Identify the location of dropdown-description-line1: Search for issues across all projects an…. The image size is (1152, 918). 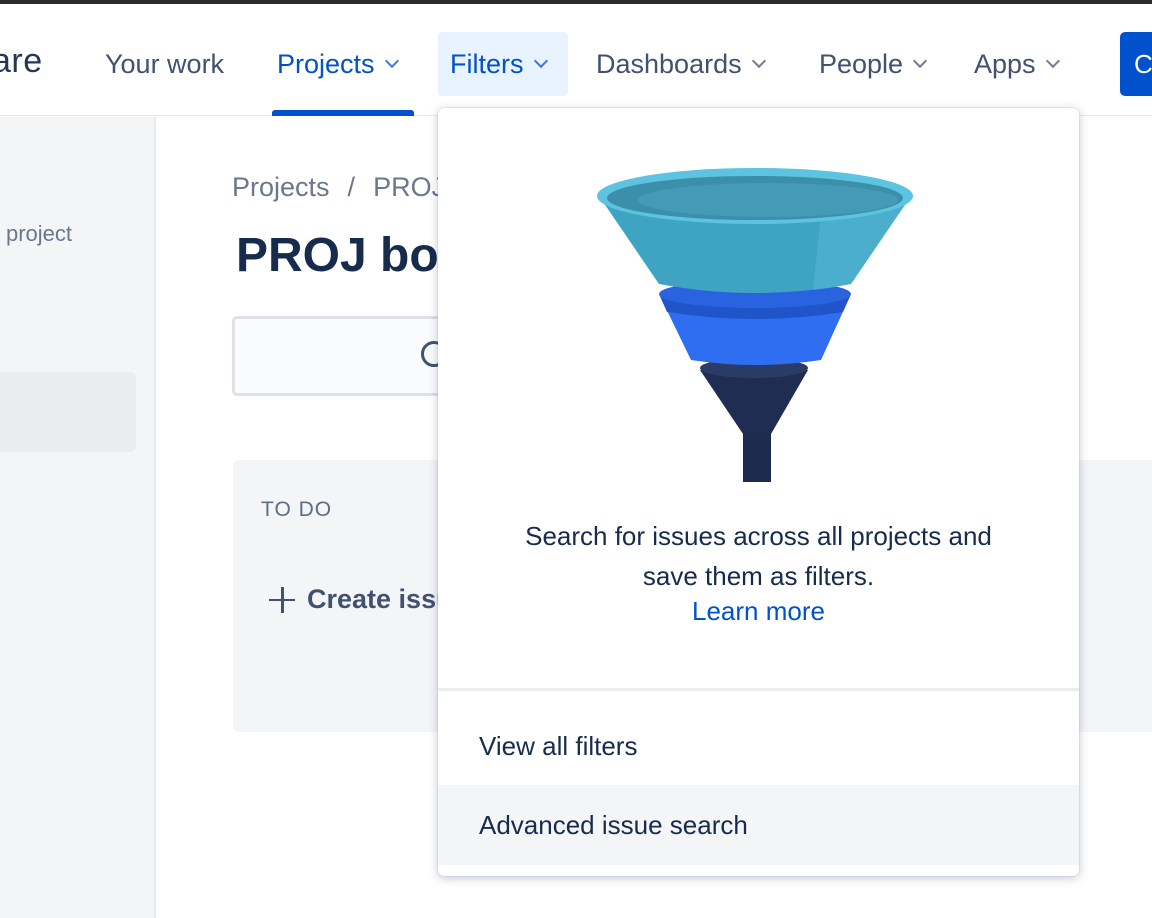
(758, 536).